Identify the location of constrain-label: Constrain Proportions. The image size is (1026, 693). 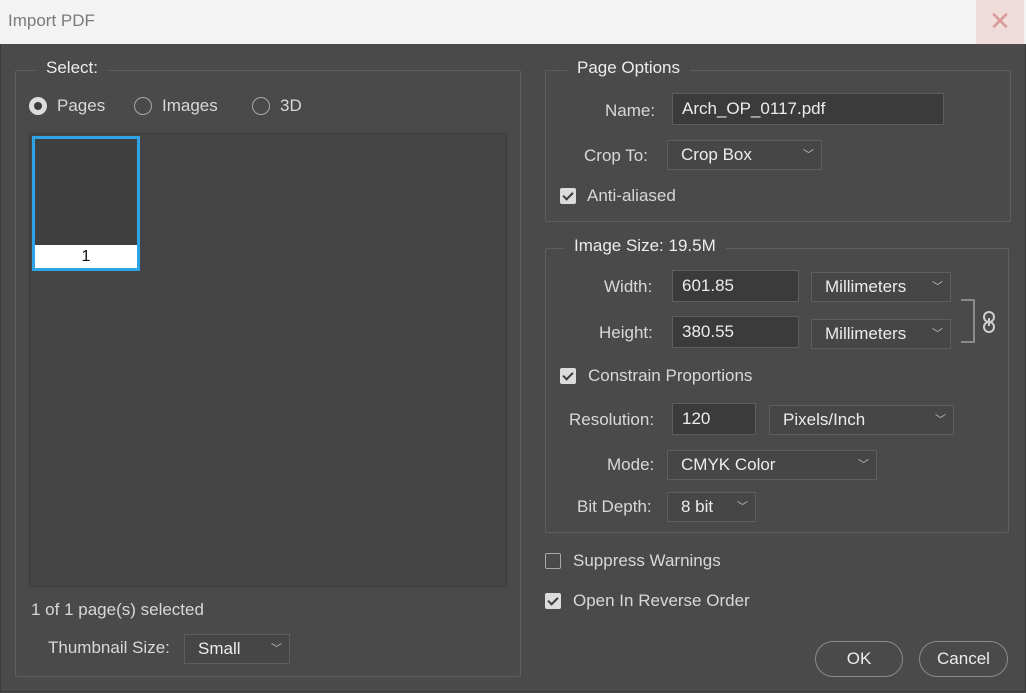
(670, 375).